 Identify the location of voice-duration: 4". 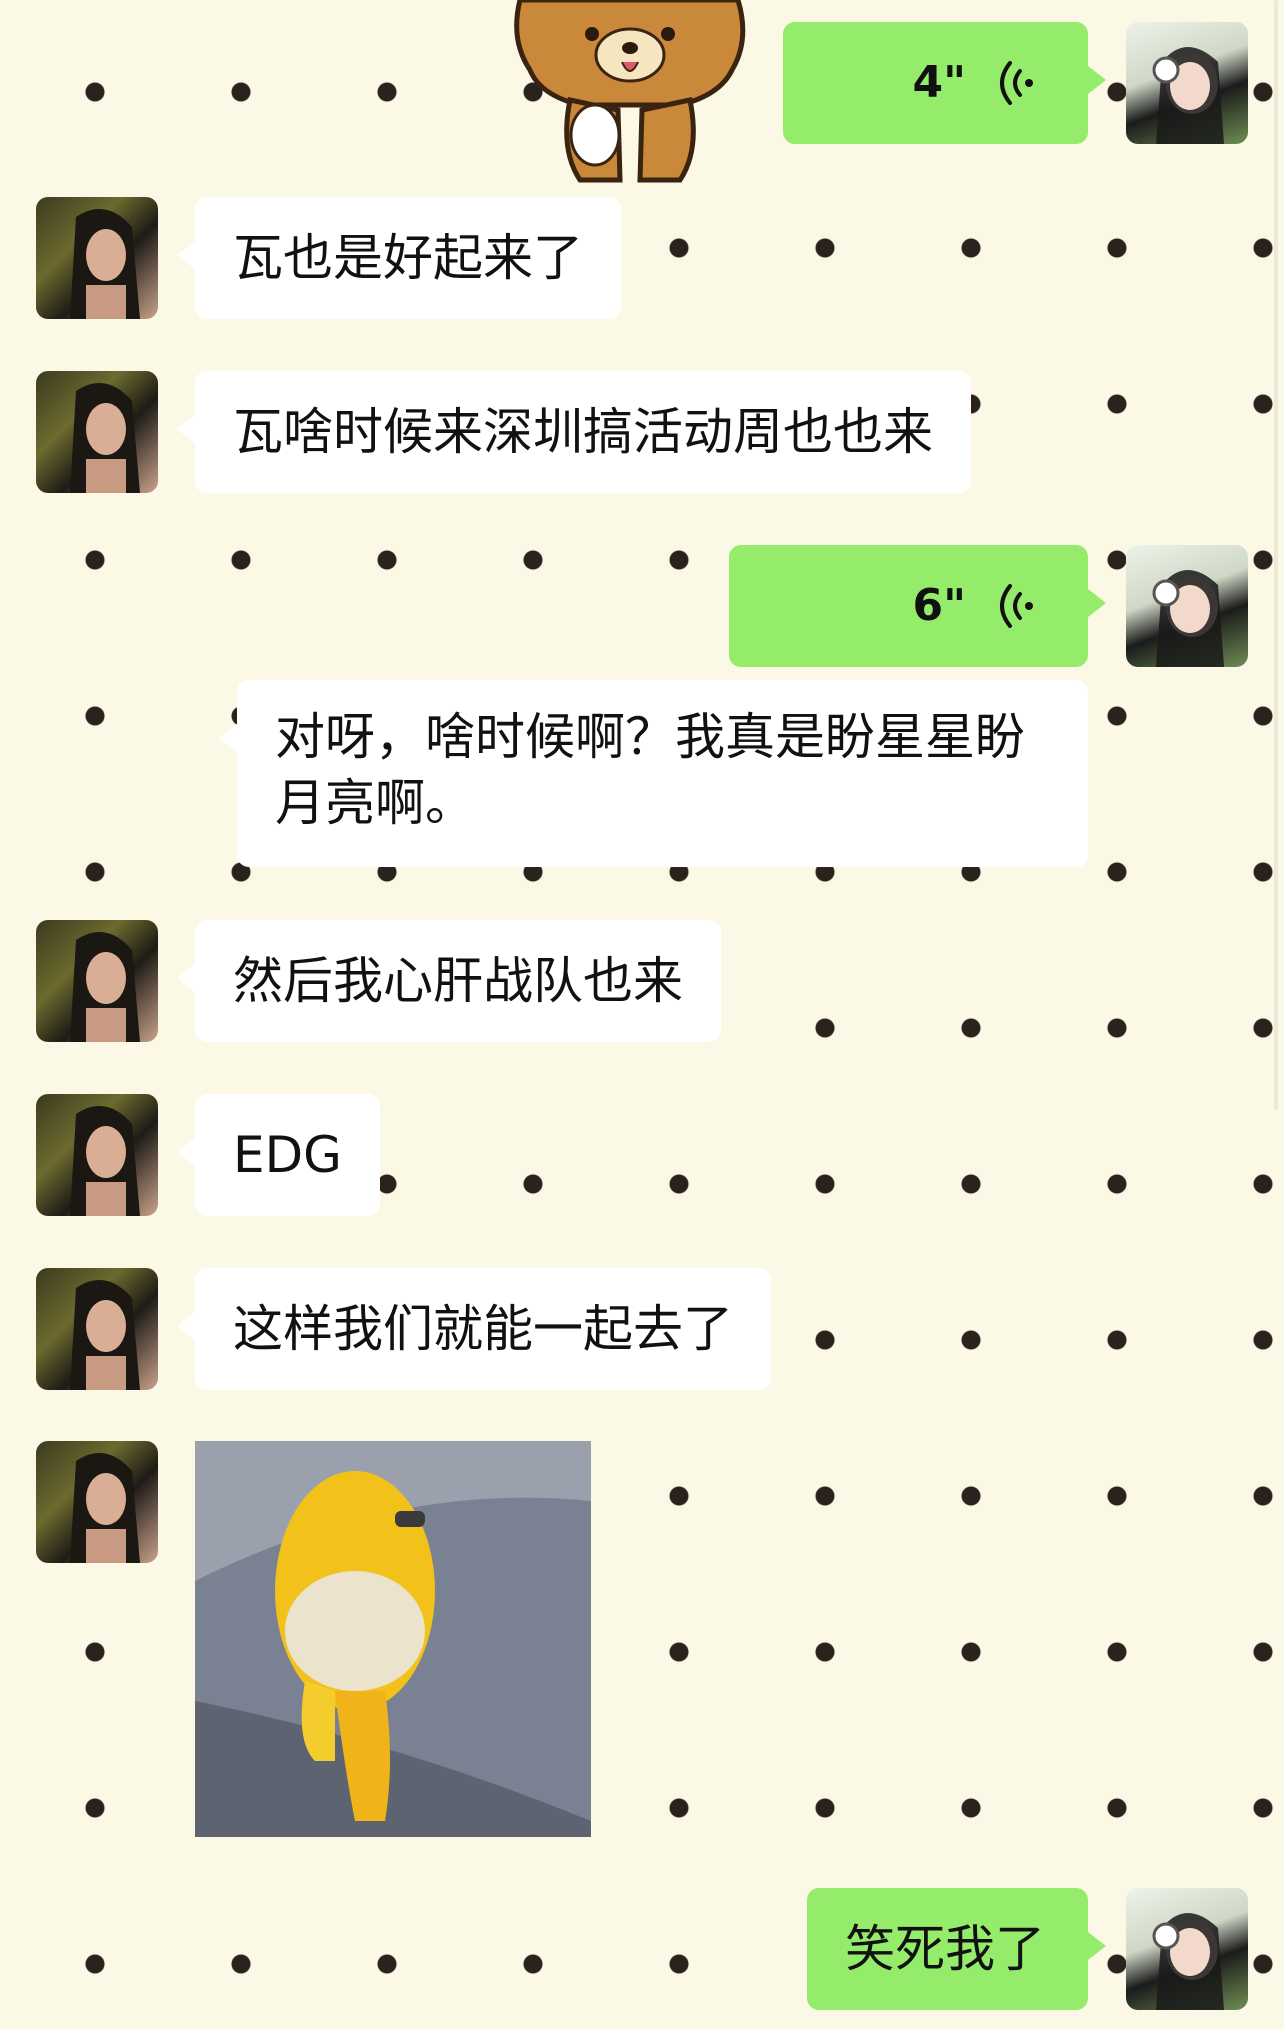
(939, 82).